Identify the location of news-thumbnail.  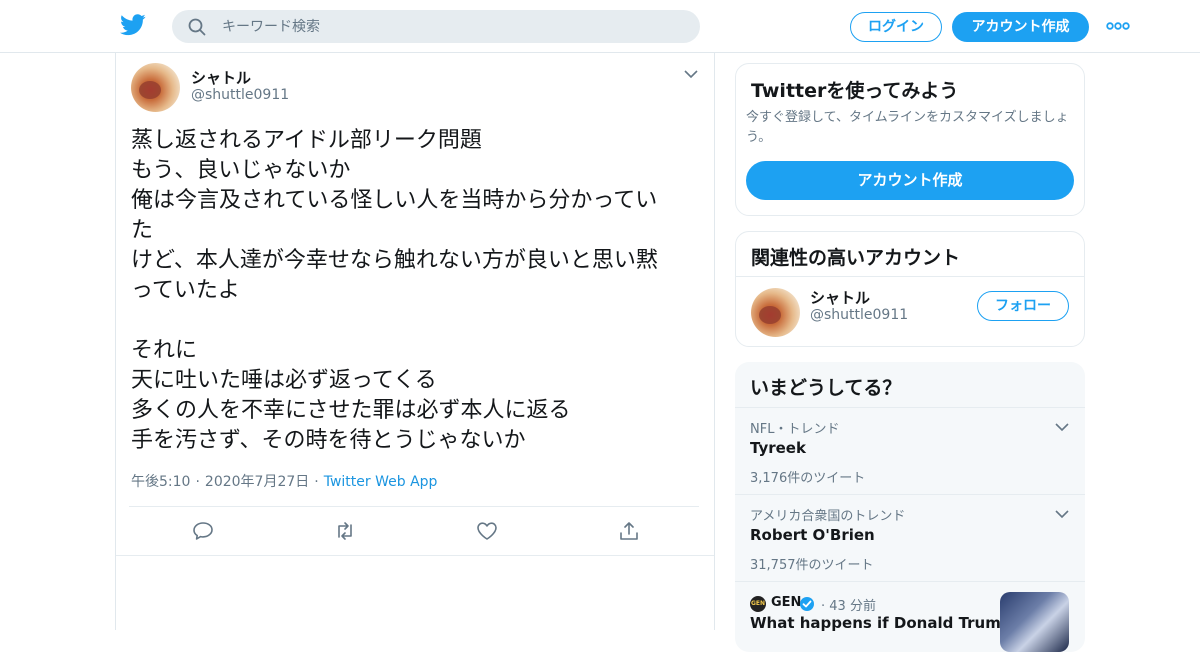
(1034, 622).